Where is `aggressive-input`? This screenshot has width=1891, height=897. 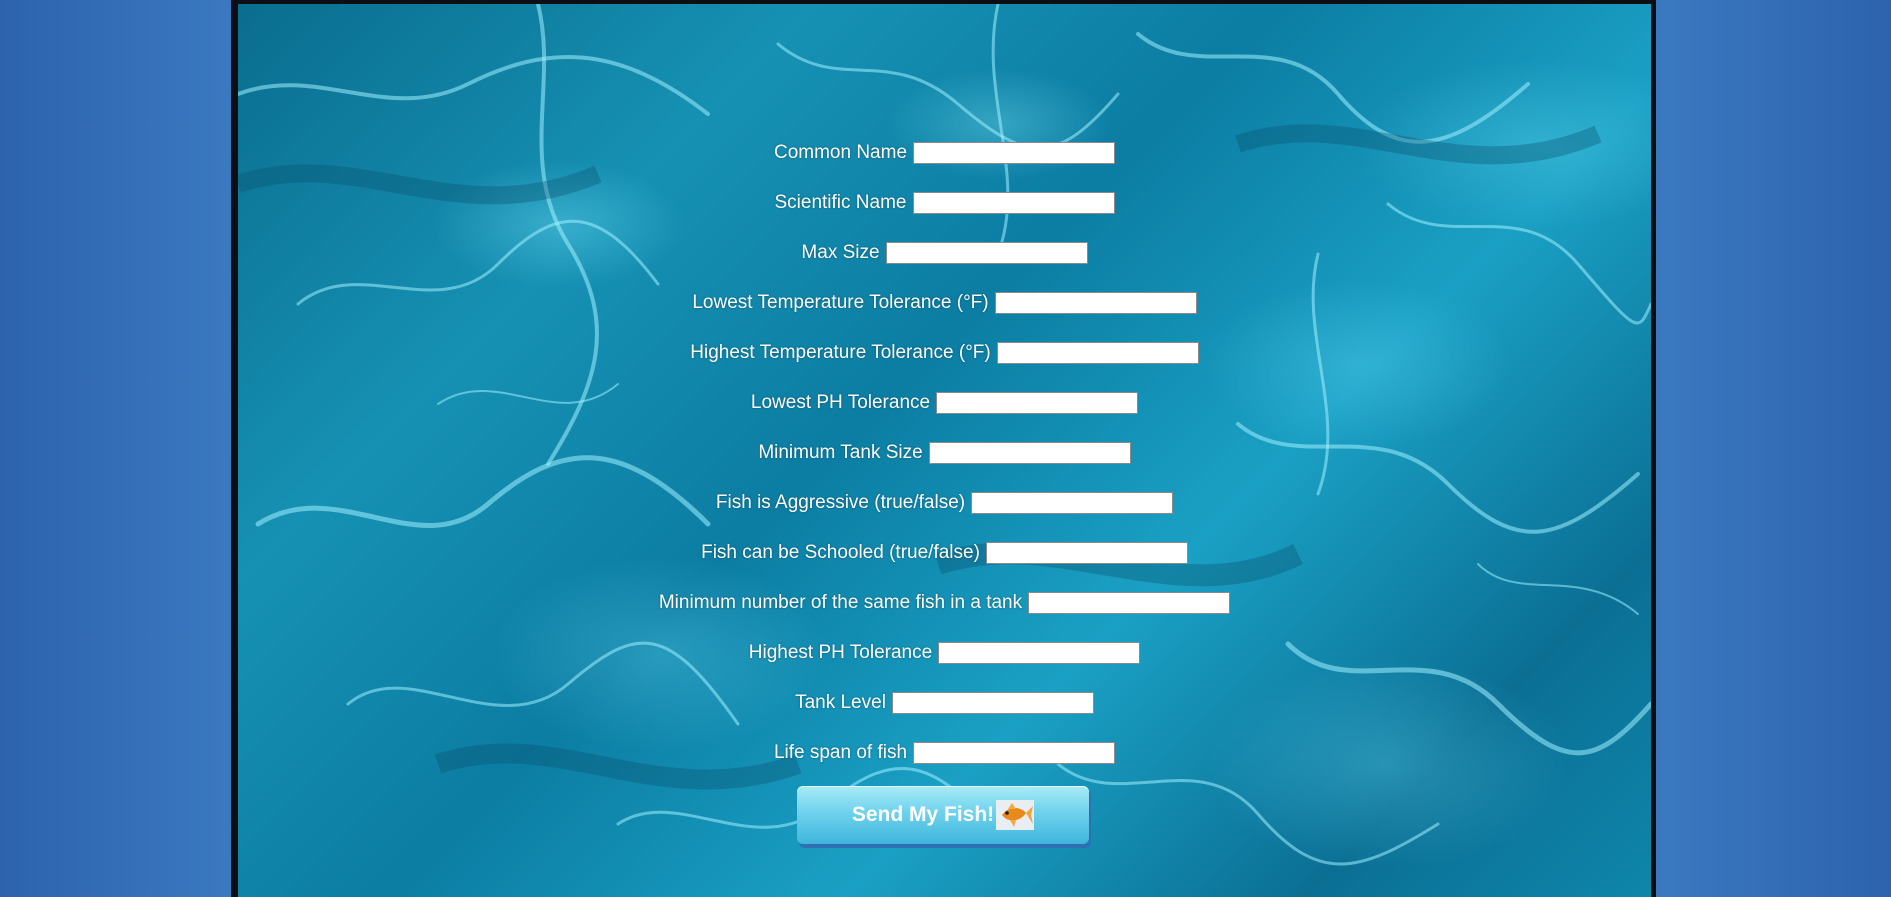 aggressive-input is located at coordinates (1072, 503).